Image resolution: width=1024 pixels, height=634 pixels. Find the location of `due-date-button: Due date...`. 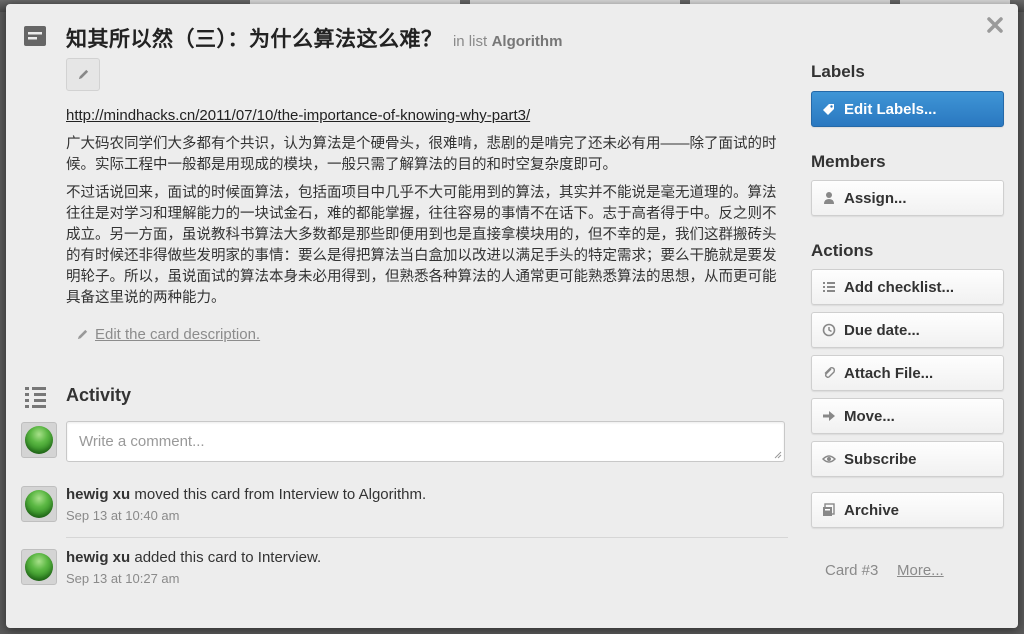

due-date-button: Due date... is located at coordinates (907, 330).